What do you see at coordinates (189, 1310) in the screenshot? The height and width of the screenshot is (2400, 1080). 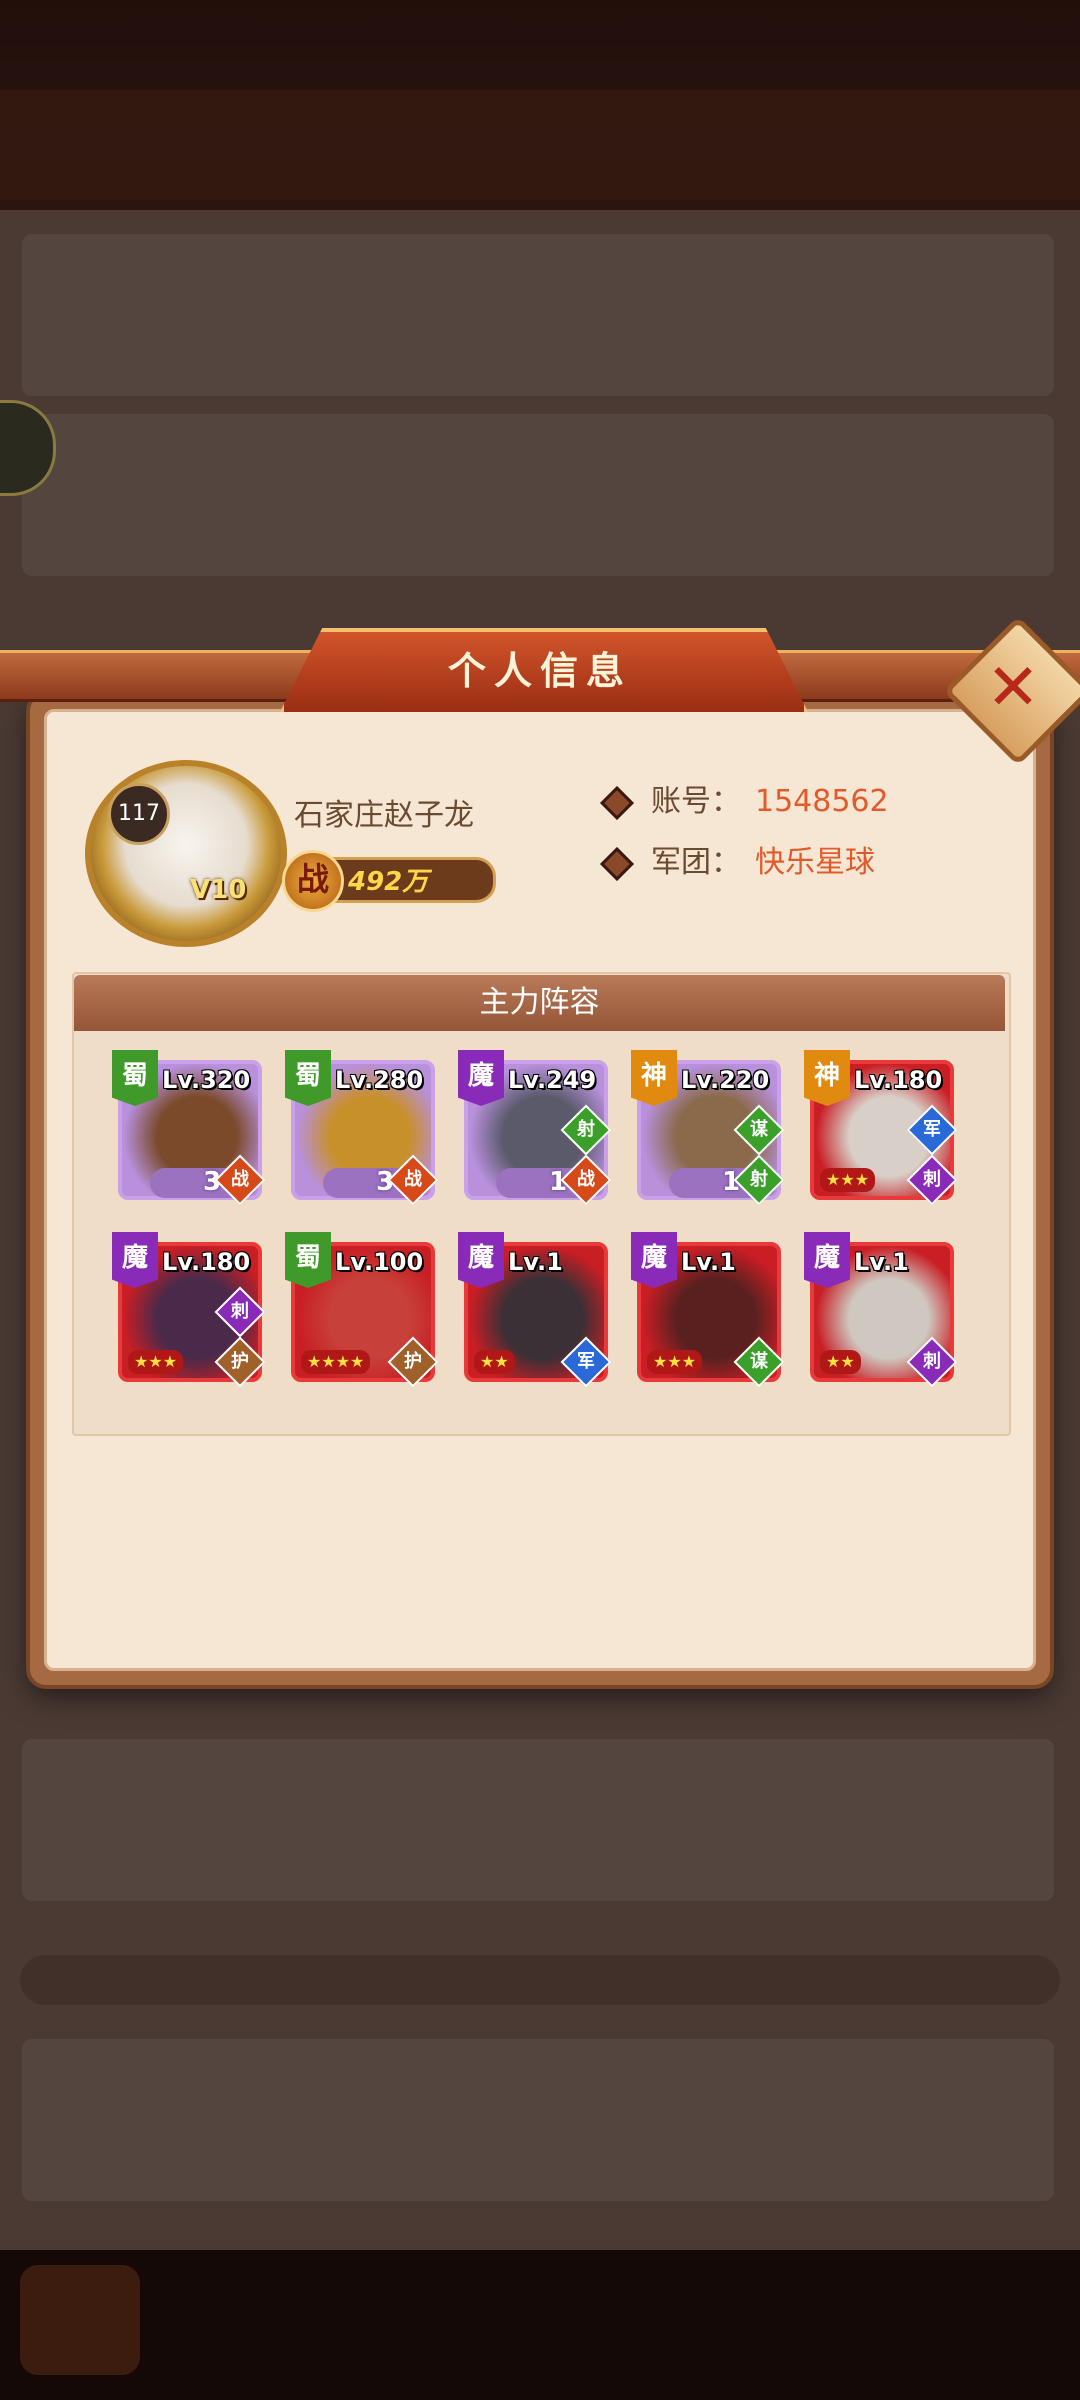 I see `hero-card: 魔 Lv.180 刺 ★★★ 护` at bounding box center [189, 1310].